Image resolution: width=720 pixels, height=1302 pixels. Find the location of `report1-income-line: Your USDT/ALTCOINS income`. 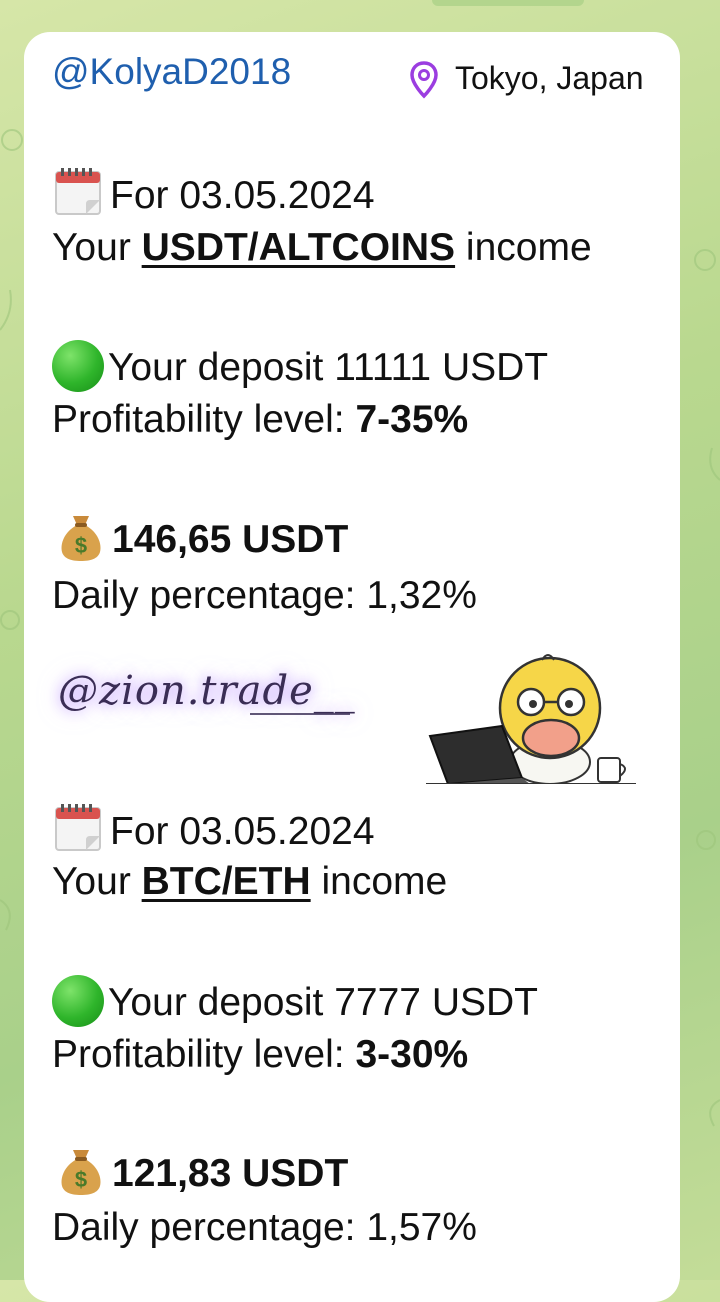

report1-income-line: Your USDT/ALTCOINS income is located at coordinates (322, 248).